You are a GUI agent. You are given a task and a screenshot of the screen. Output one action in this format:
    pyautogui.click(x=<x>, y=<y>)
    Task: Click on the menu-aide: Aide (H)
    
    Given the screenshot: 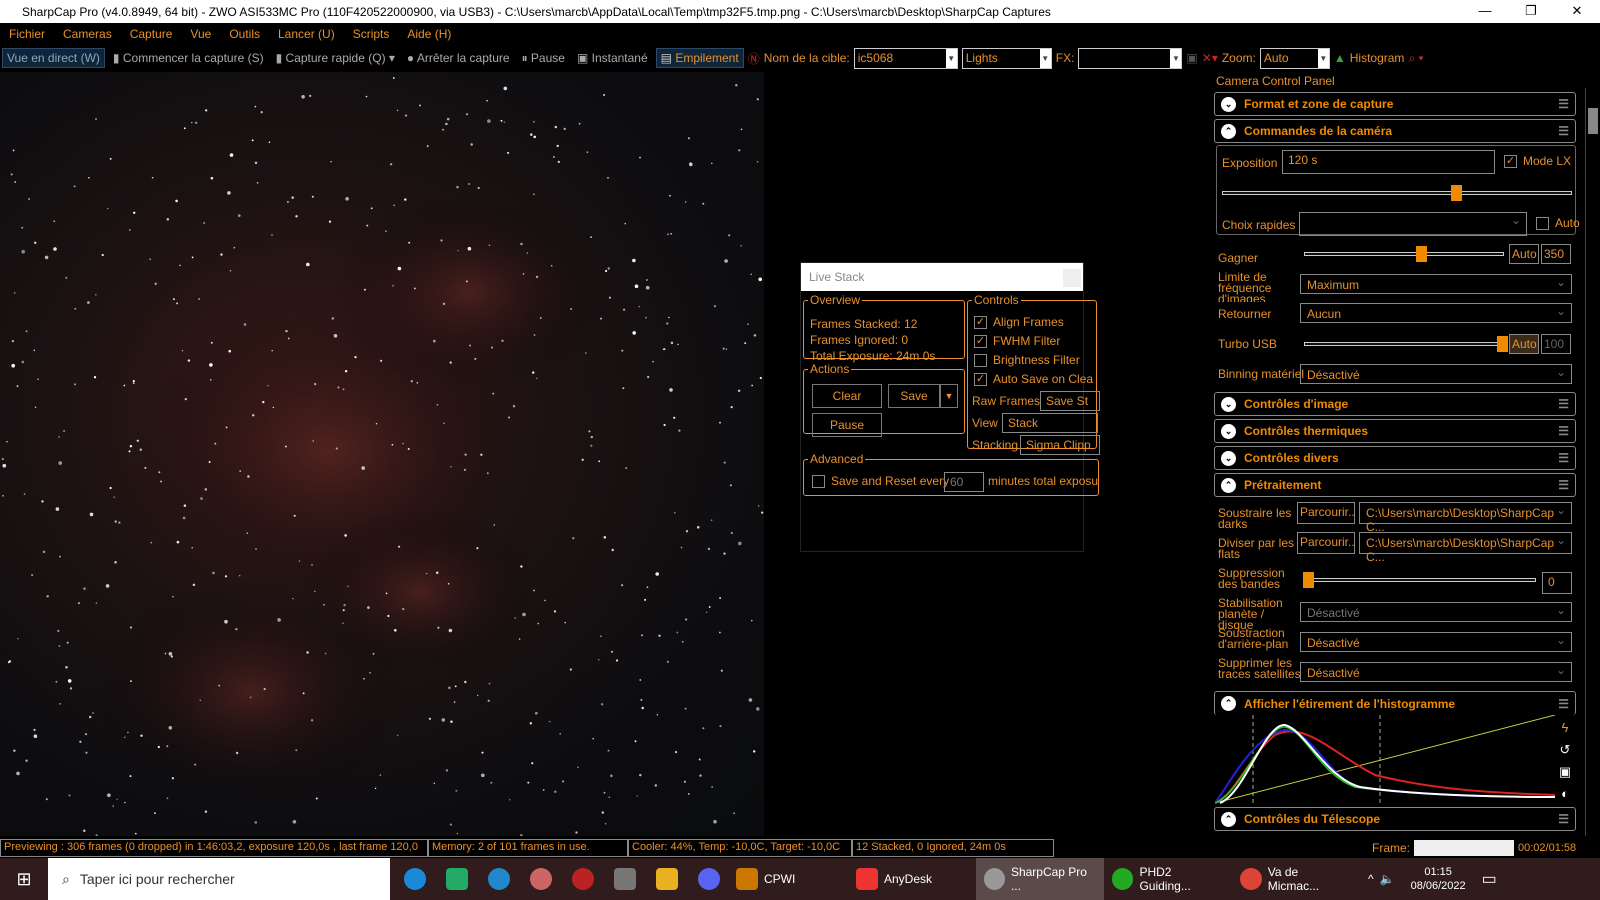 What is the action you would take?
    pyautogui.click(x=429, y=34)
    